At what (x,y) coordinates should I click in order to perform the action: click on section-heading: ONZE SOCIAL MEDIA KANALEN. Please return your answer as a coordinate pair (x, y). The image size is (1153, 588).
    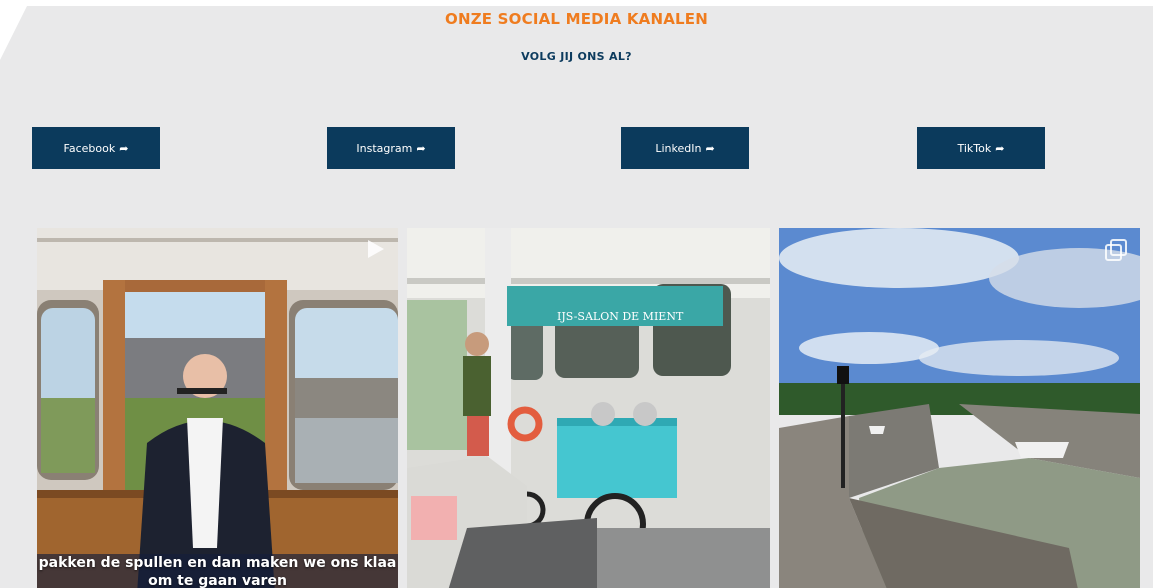
    Looking at the image, I should click on (576, 19).